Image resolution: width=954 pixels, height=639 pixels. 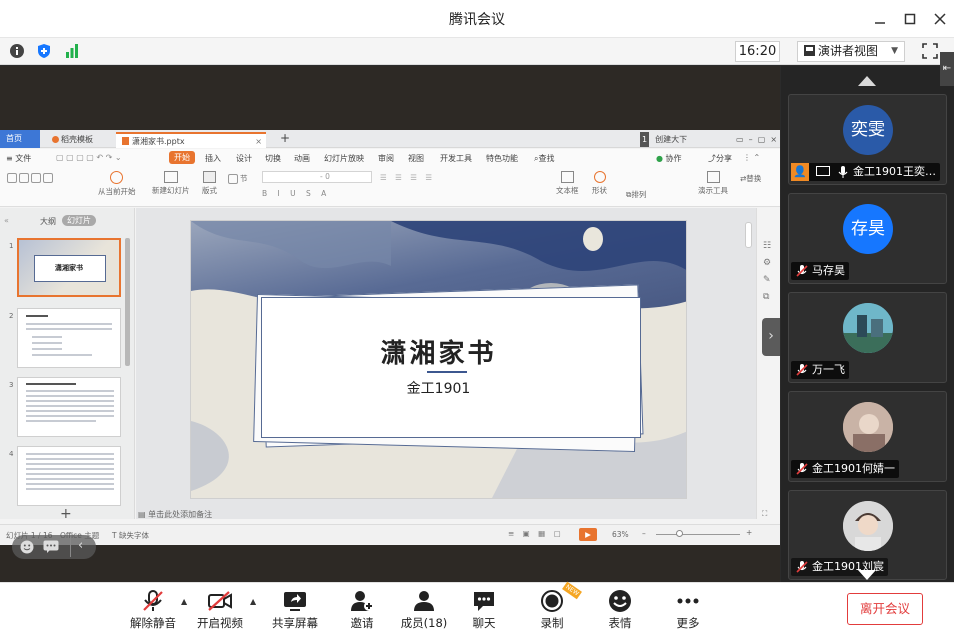 What do you see at coordinates (282, 140) in the screenshot?
I see `new-tab-button: +` at bounding box center [282, 140].